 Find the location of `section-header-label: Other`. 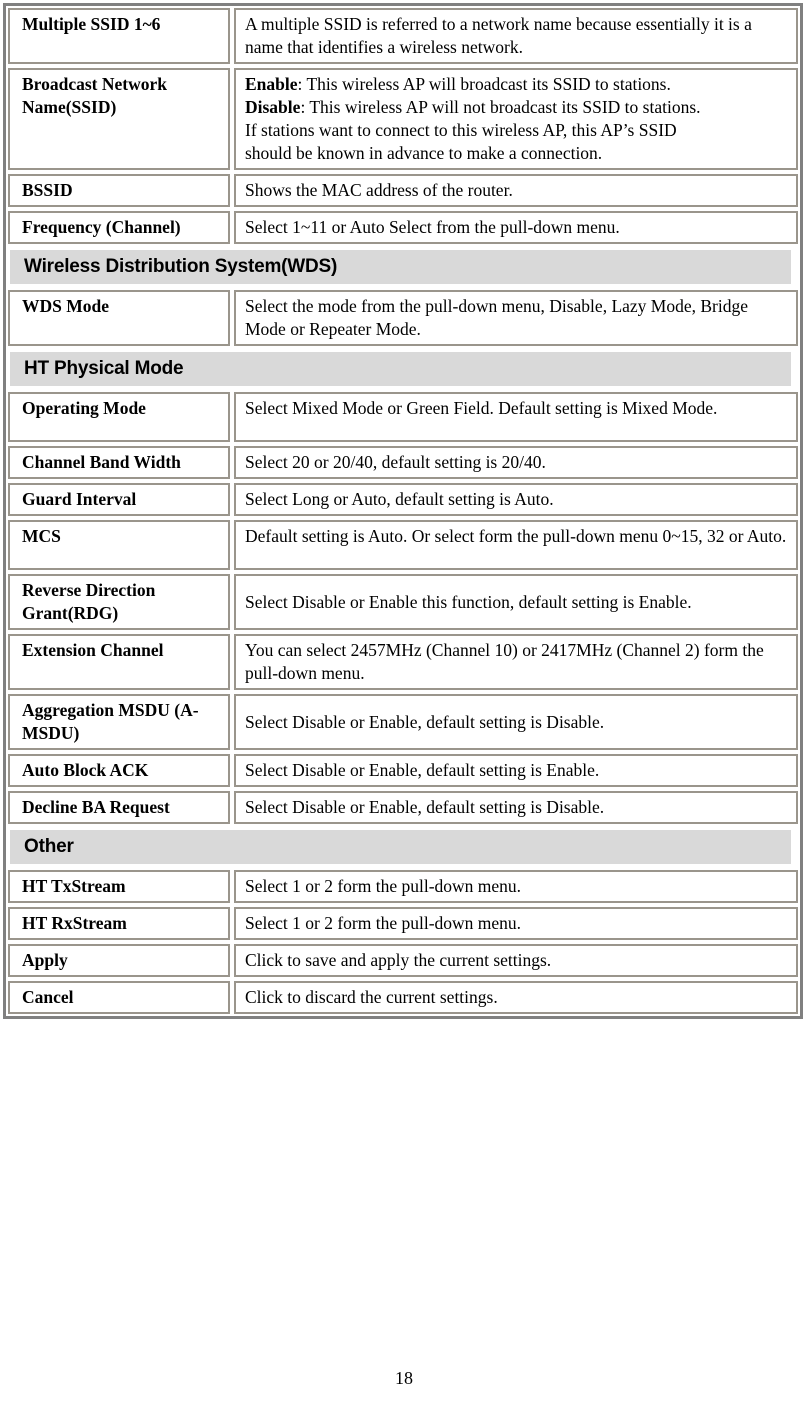

section-header-label: Other is located at coordinates (49, 846).